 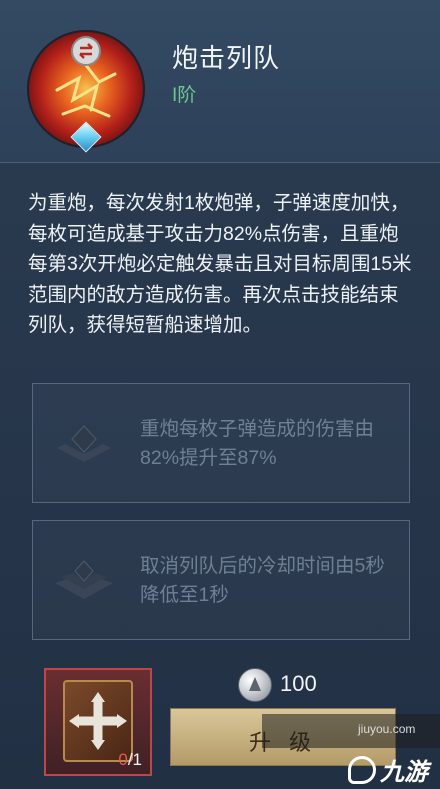 I want to click on swap-icon, so click(x=86, y=51).